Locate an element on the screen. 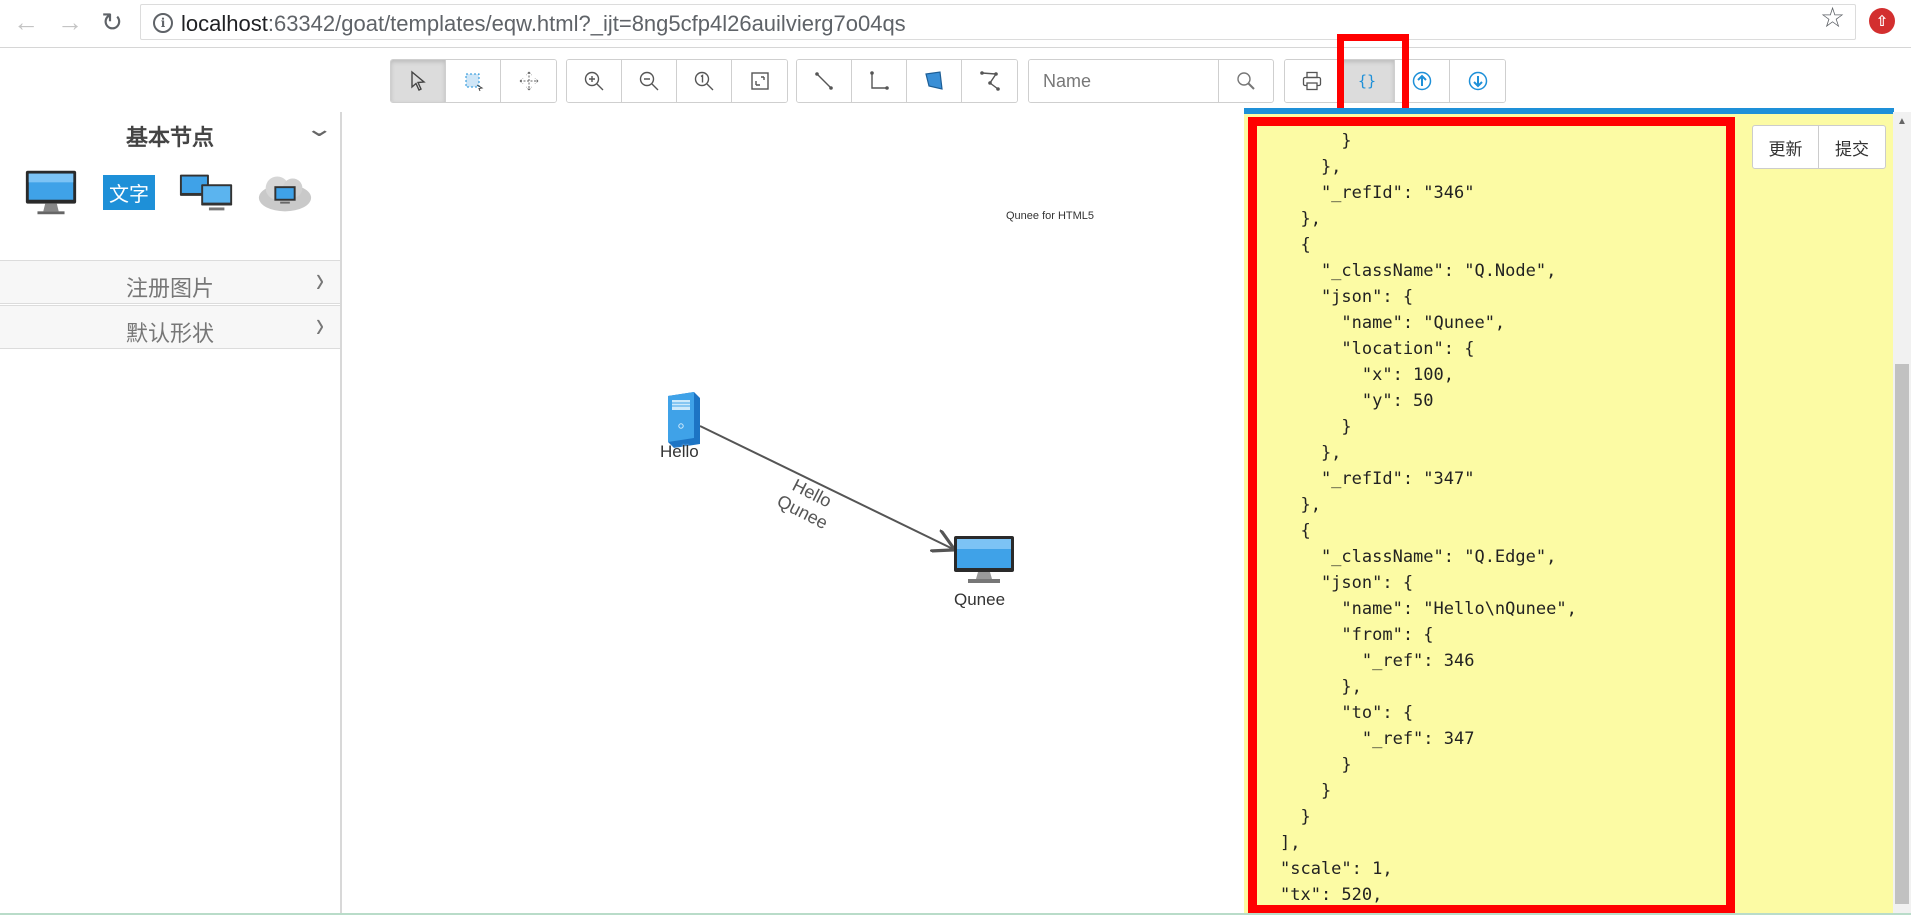 This screenshot has height=924, width=1911. select-icon is located at coordinates (418, 80).